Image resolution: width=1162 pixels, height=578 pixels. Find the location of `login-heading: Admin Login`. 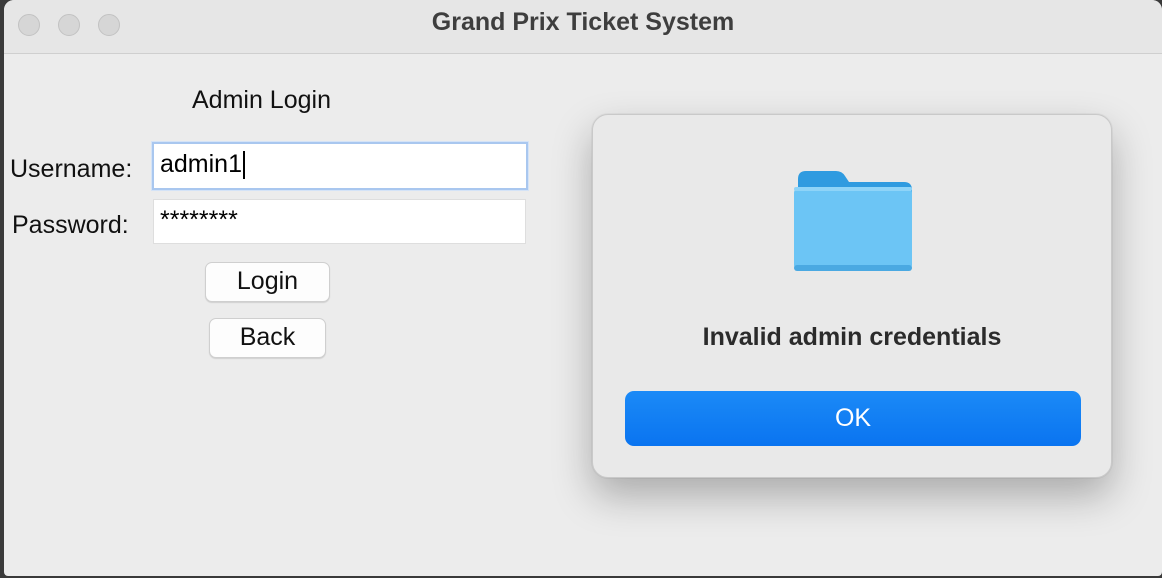

login-heading: Admin Login is located at coordinates (261, 100).